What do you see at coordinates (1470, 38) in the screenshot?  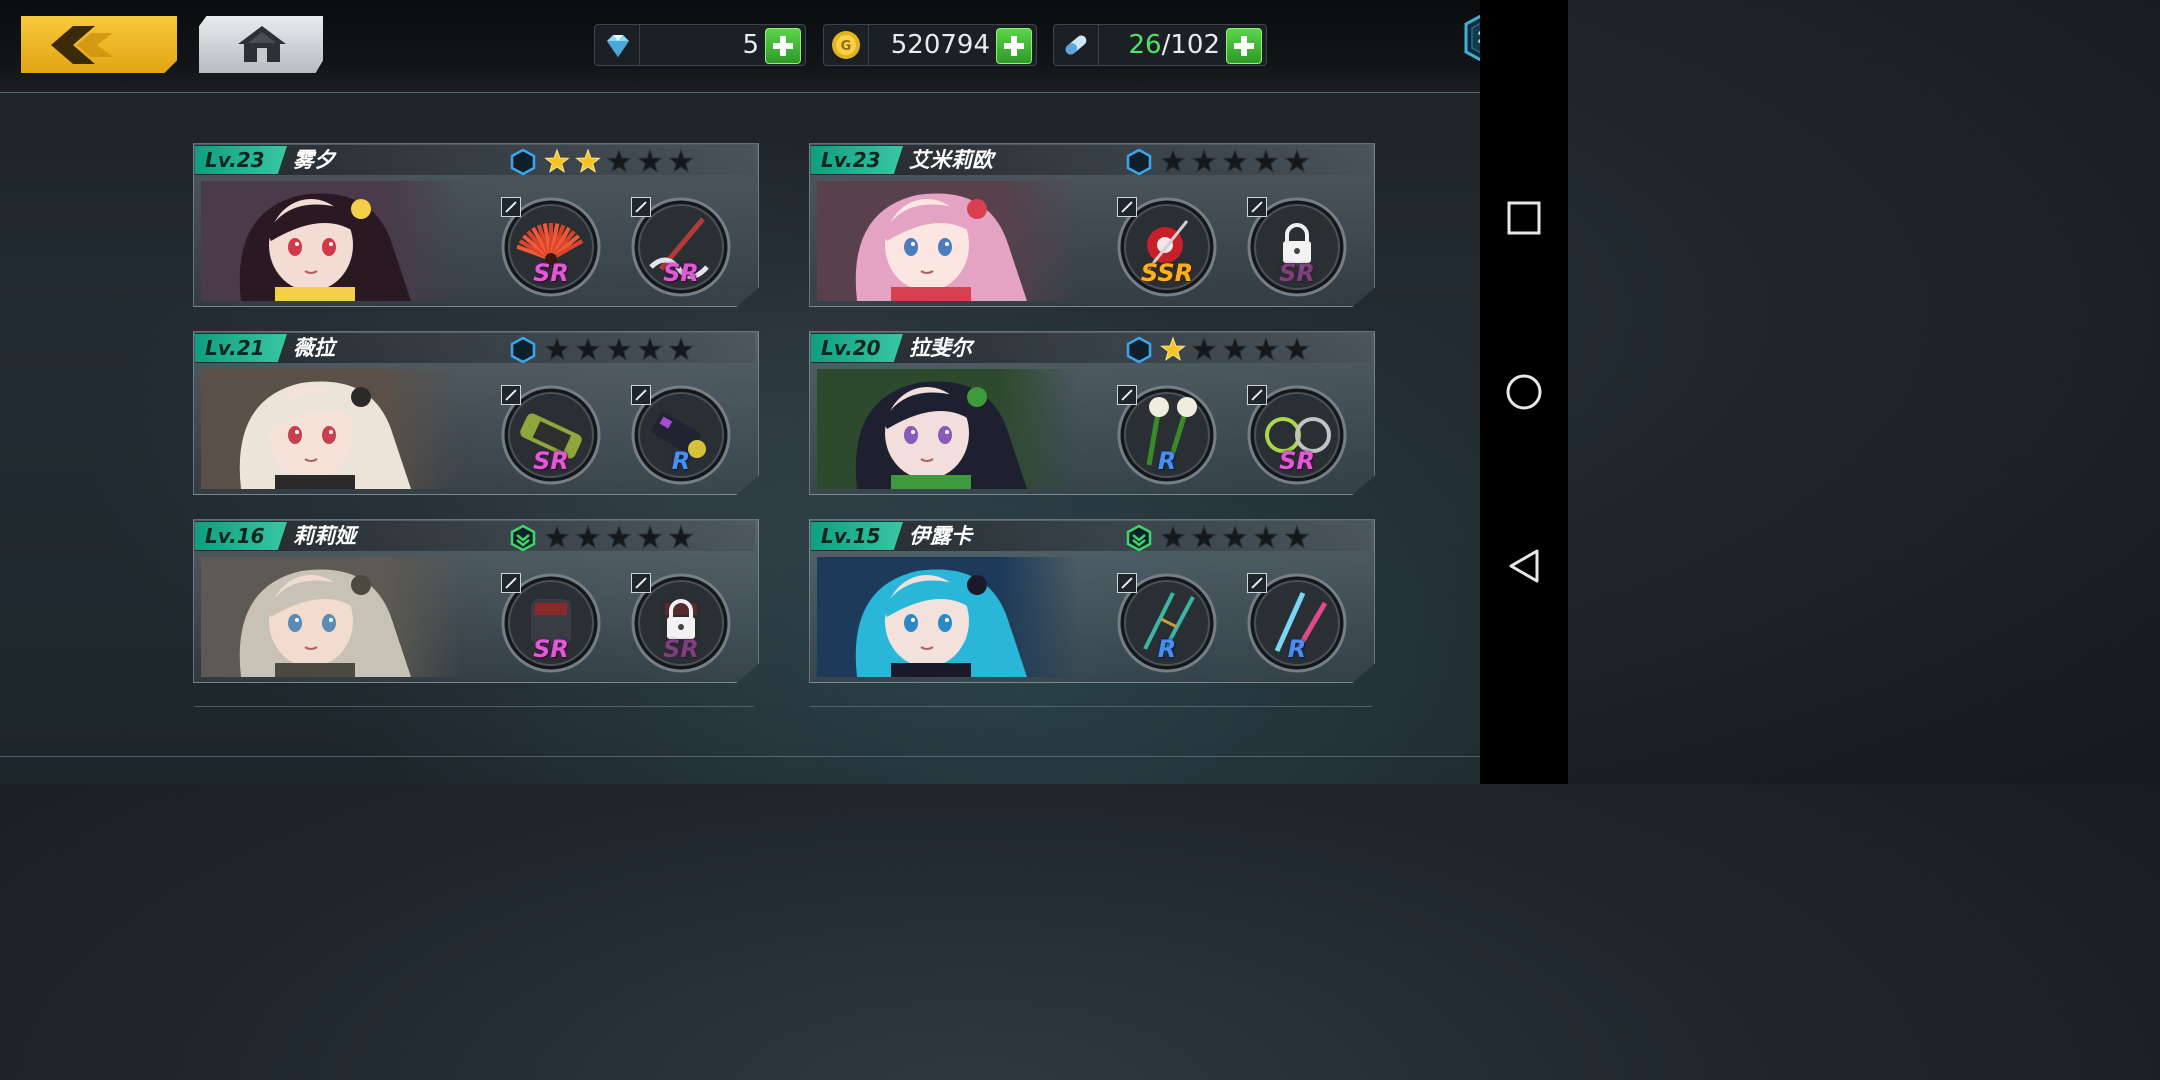 I see `dropdown-menu-icon` at bounding box center [1470, 38].